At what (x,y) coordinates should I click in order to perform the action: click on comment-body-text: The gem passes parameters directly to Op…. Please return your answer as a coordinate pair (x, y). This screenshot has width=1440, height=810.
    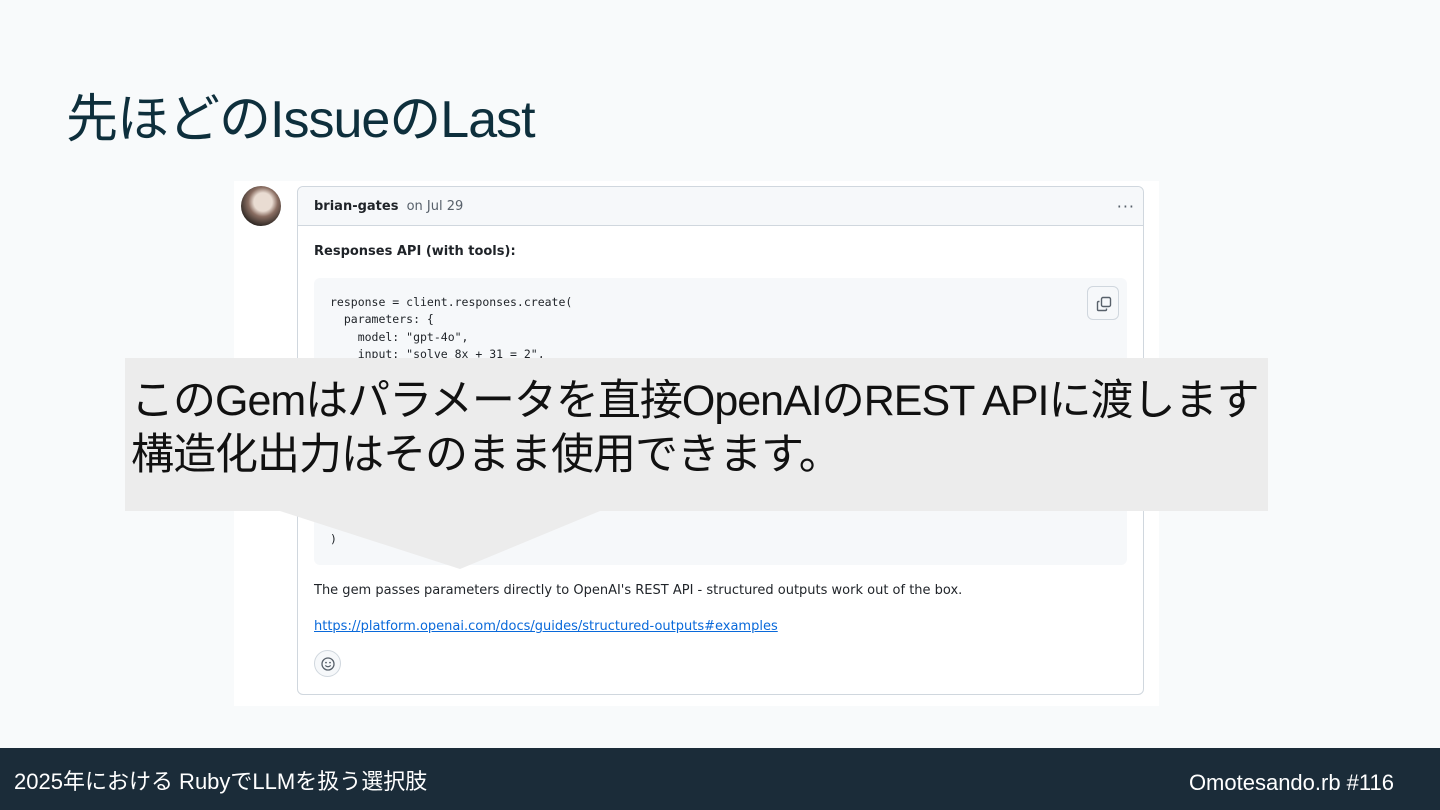
    Looking at the image, I should click on (638, 590).